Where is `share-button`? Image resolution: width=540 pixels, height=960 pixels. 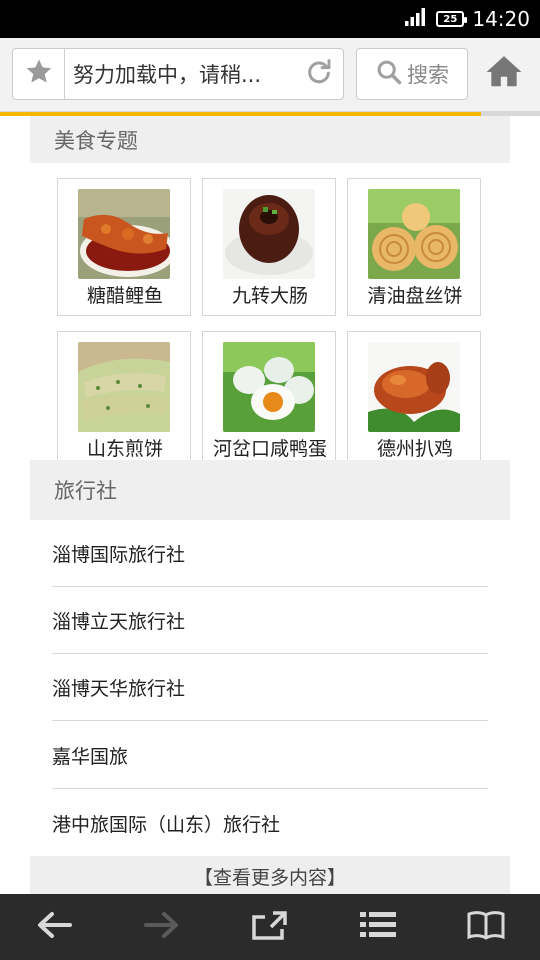 share-button is located at coordinates (270, 927).